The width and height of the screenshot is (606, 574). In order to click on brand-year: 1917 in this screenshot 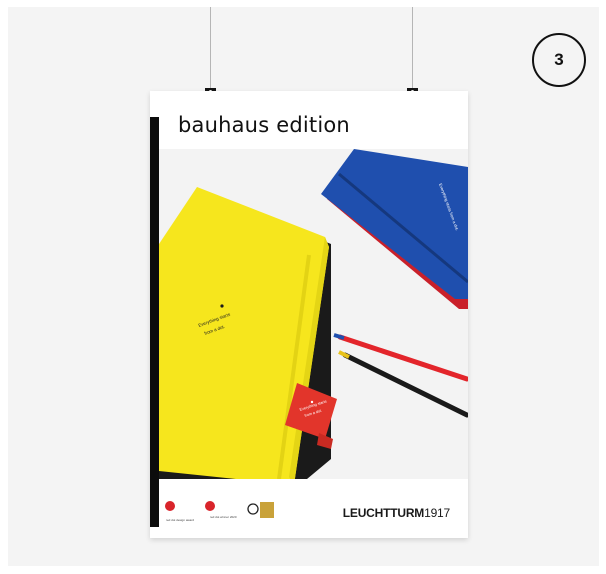, I will do `click(437, 513)`.